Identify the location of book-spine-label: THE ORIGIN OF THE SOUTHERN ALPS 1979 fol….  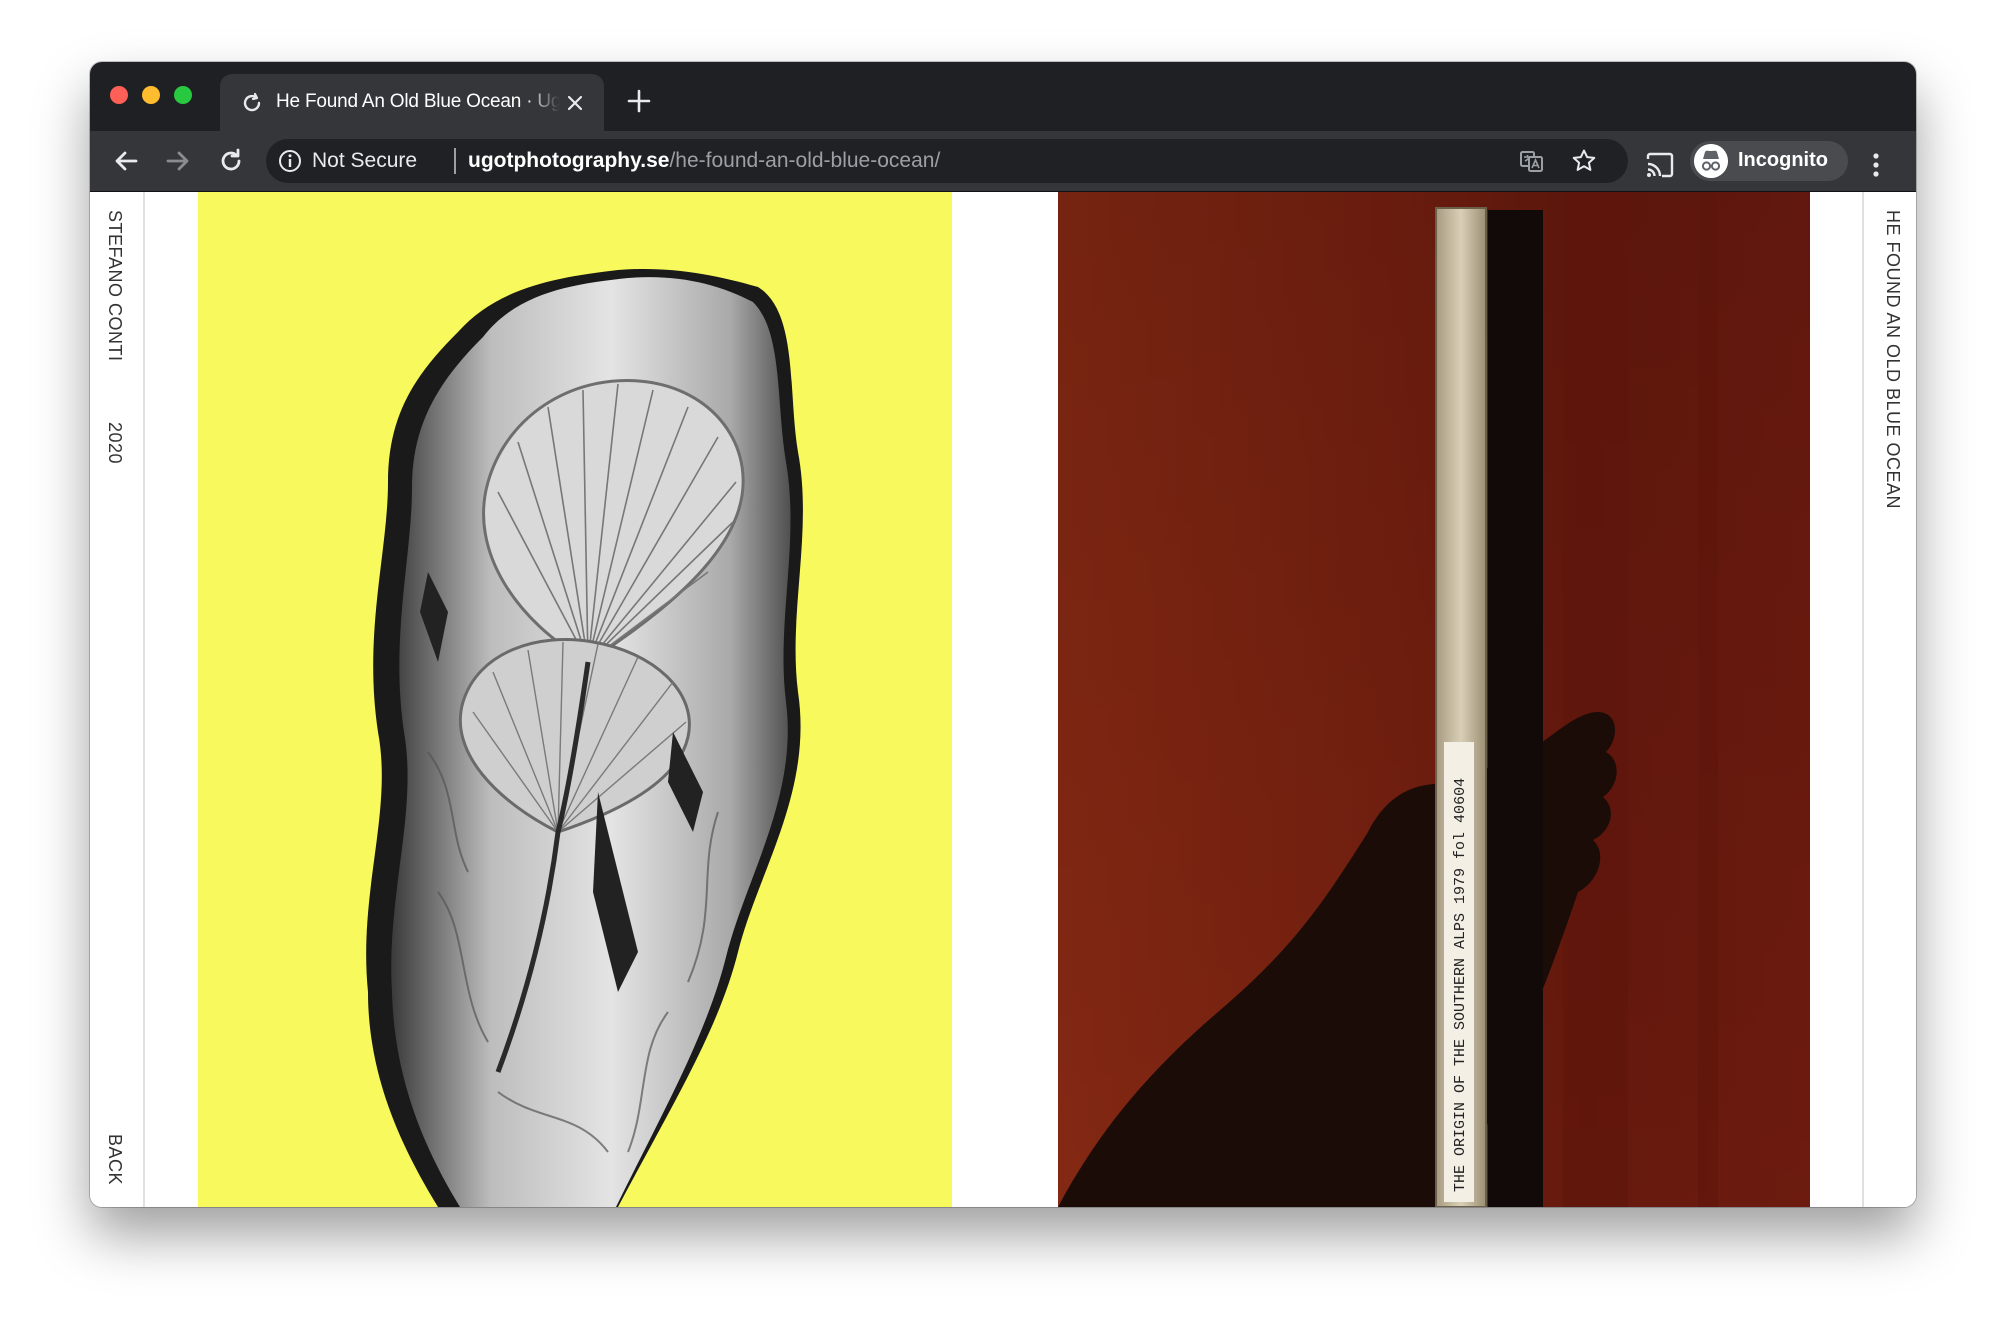
(1460, 985).